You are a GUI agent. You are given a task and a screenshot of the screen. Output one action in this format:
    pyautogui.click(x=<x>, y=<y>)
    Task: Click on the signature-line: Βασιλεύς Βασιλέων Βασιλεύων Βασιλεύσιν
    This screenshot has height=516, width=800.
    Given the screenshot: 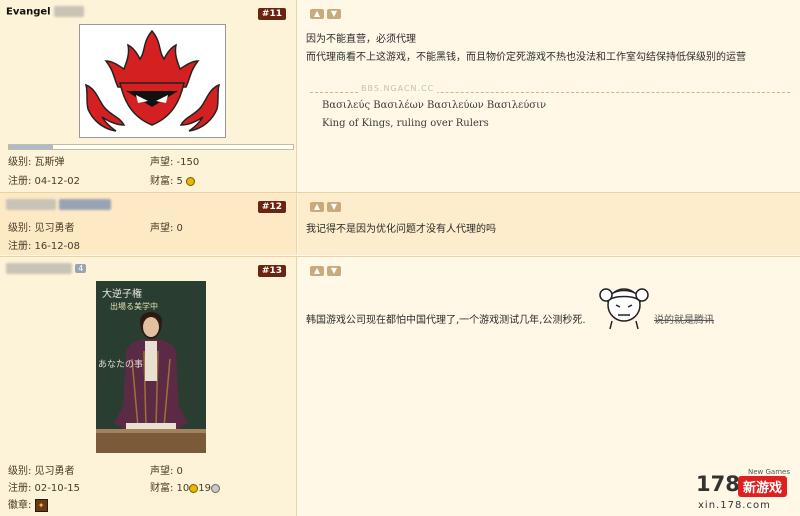 What is the action you would take?
    pyautogui.click(x=434, y=105)
    